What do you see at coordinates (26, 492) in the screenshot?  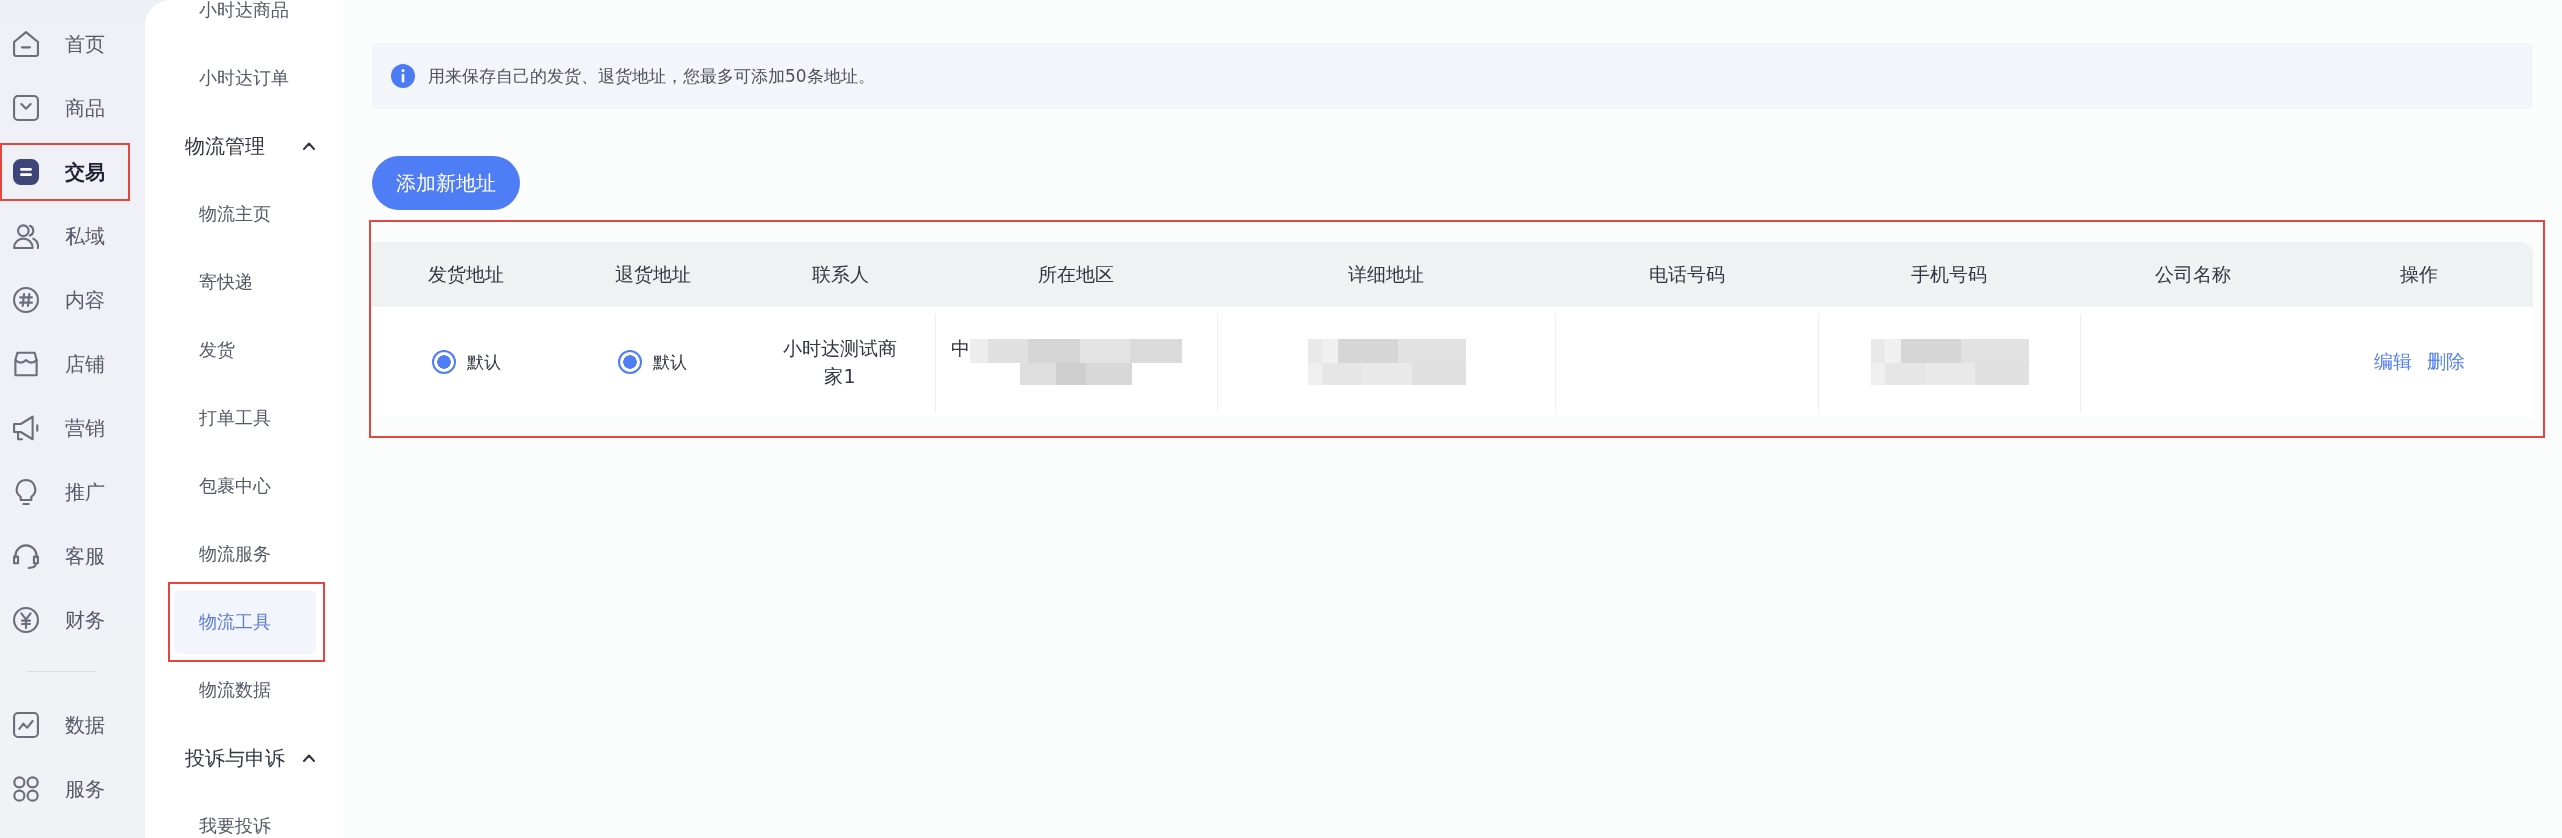 I see `lightbulb-icon` at bounding box center [26, 492].